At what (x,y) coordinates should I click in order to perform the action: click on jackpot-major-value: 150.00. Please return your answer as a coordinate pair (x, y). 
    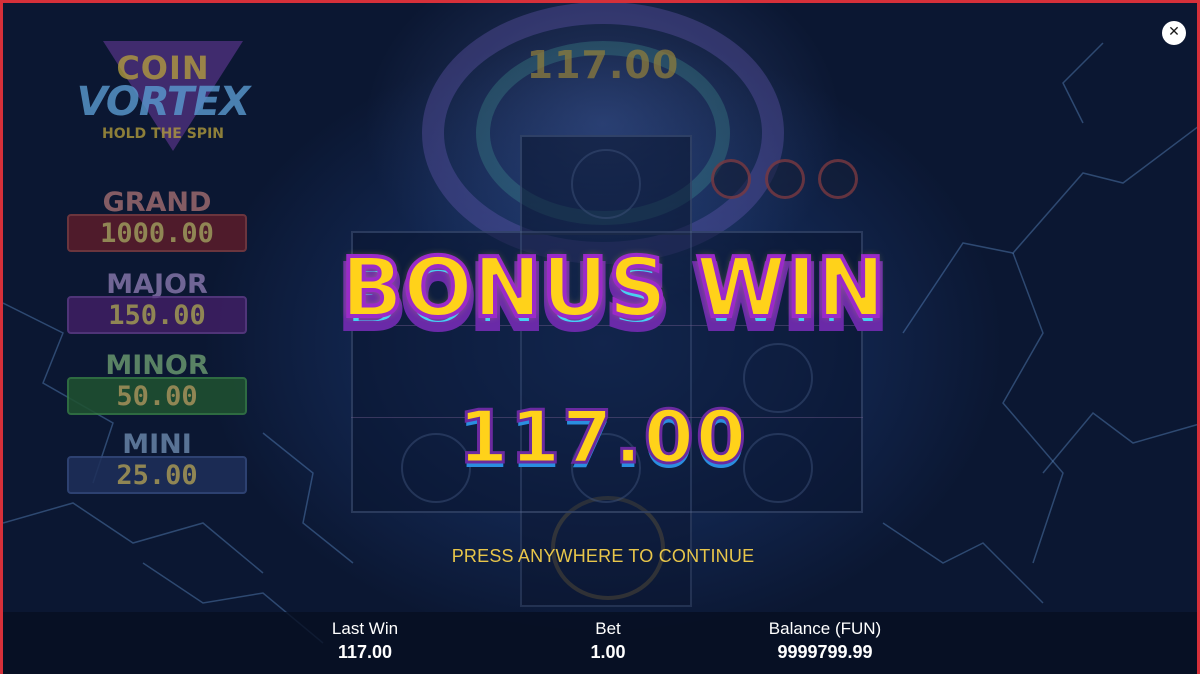
    Looking at the image, I should click on (157, 315).